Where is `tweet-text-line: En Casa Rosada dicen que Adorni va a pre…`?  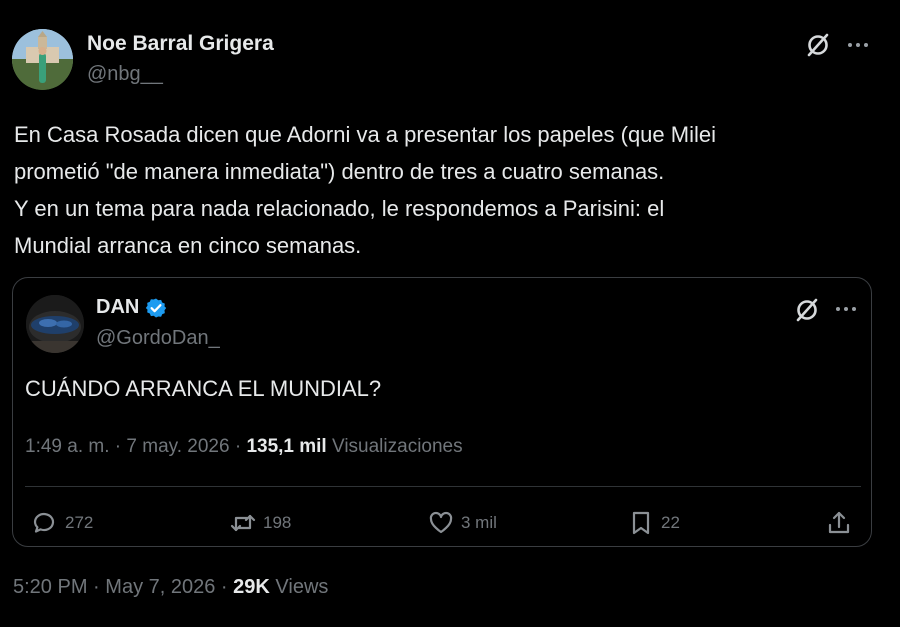
tweet-text-line: En Casa Rosada dicen que Adorni va a pre… is located at coordinates (365, 134).